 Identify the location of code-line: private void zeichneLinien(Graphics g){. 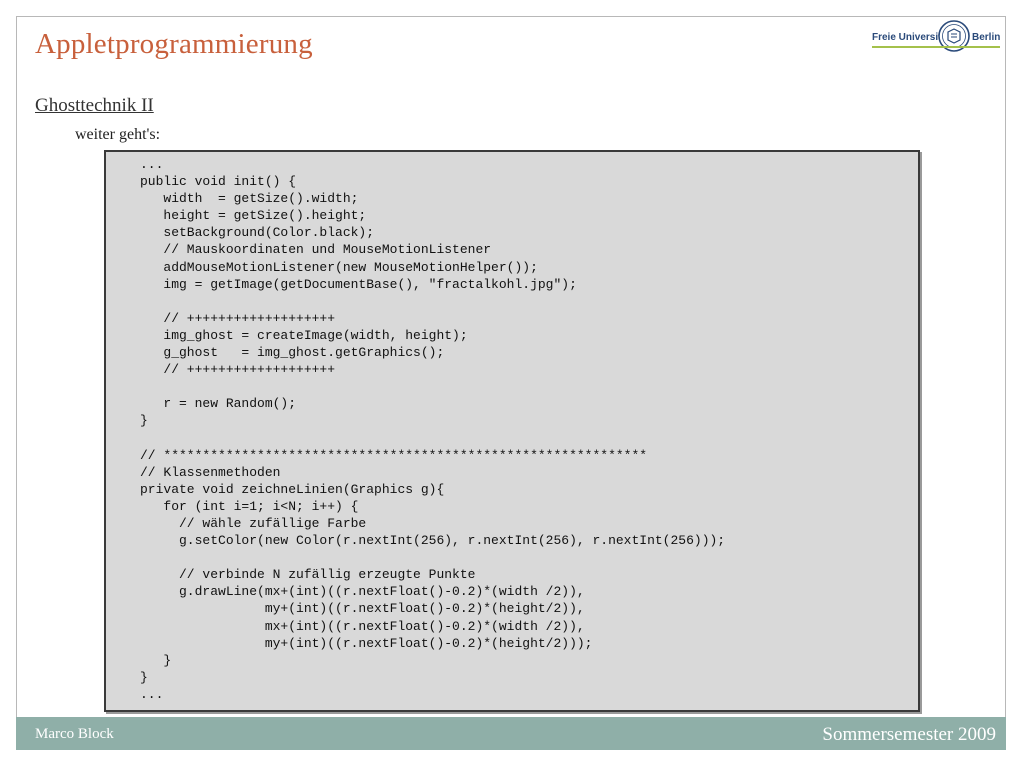
(292, 489).